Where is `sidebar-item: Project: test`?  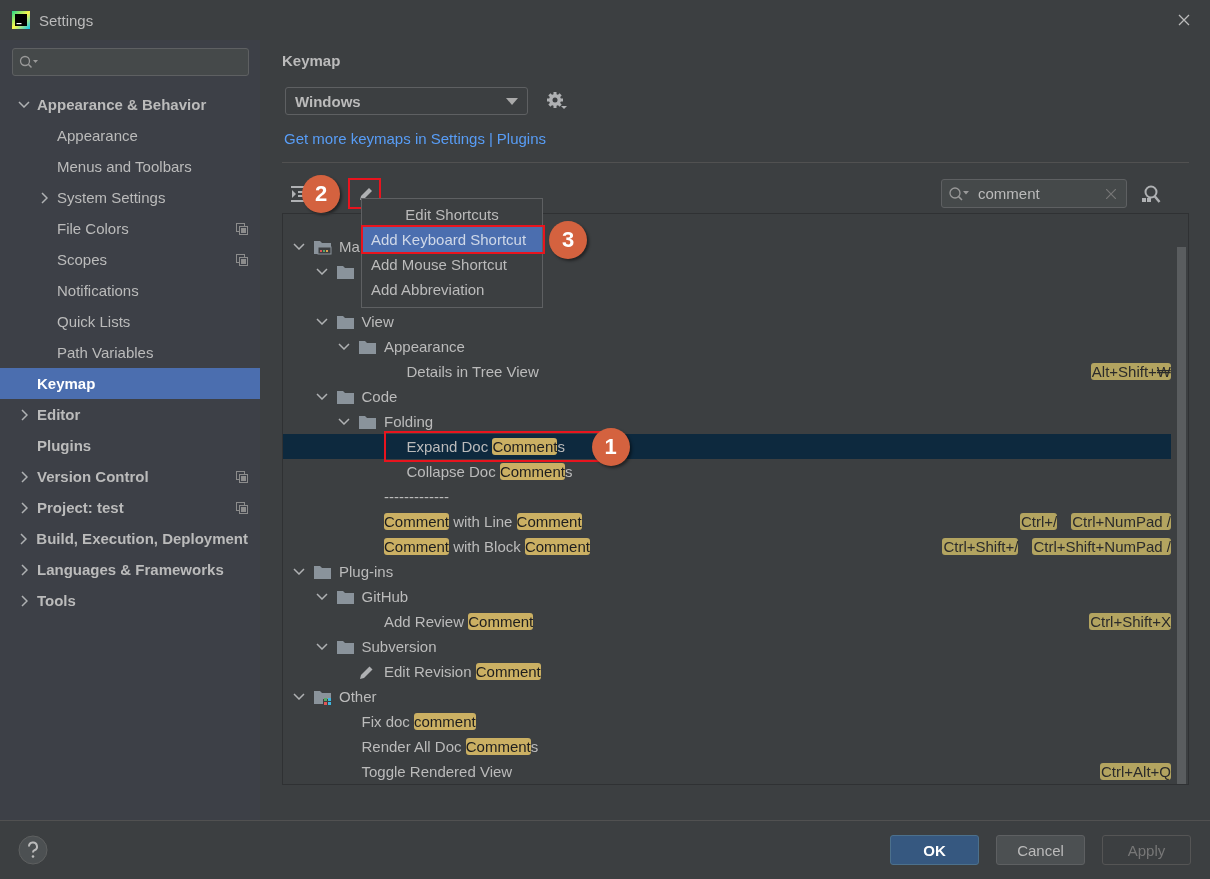
sidebar-item: Project: test is located at coordinates (130, 507).